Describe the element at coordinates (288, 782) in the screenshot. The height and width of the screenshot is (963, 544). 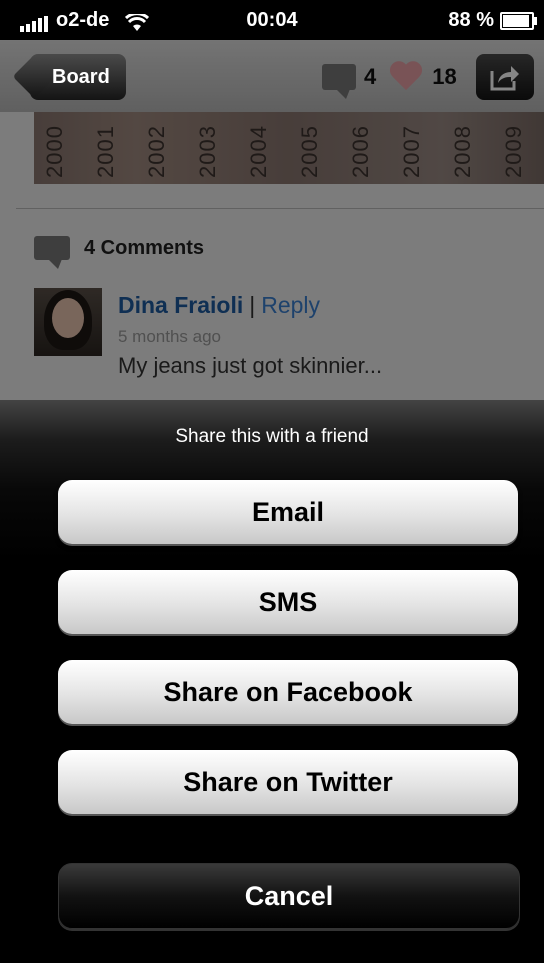
I see `twitter-share-button: Share on Twitter` at that location.